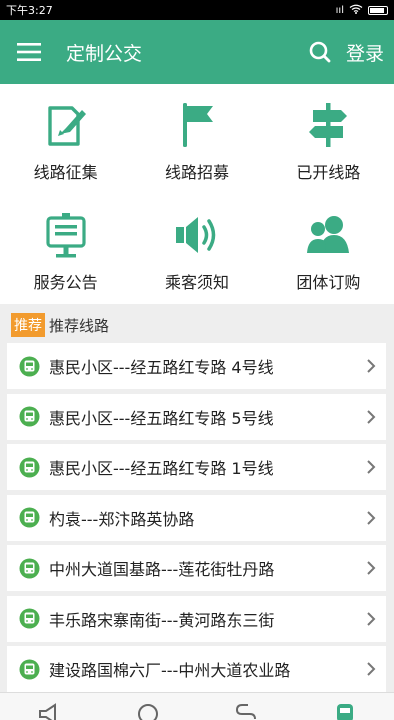 The width and height of the screenshot is (394, 720). I want to click on route-item: 杓袁---郑汴路英协路, so click(196, 517).